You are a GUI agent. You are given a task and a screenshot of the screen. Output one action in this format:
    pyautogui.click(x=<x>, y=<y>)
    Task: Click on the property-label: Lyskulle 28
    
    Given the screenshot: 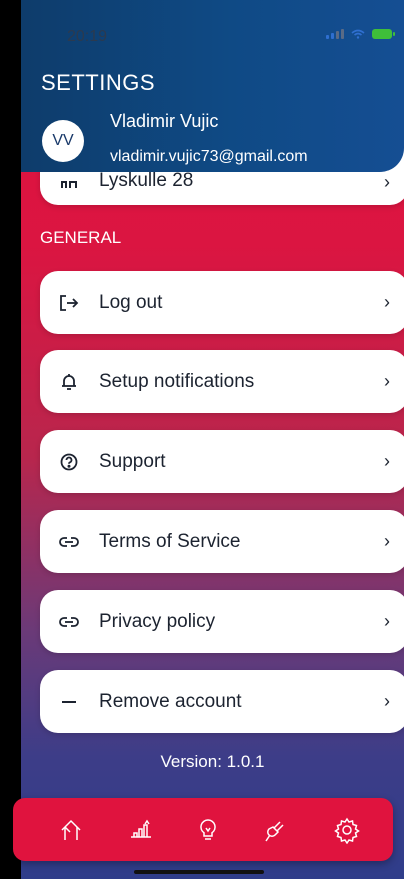 What is the action you would take?
    pyautogui.click(x=146, y=180)
    